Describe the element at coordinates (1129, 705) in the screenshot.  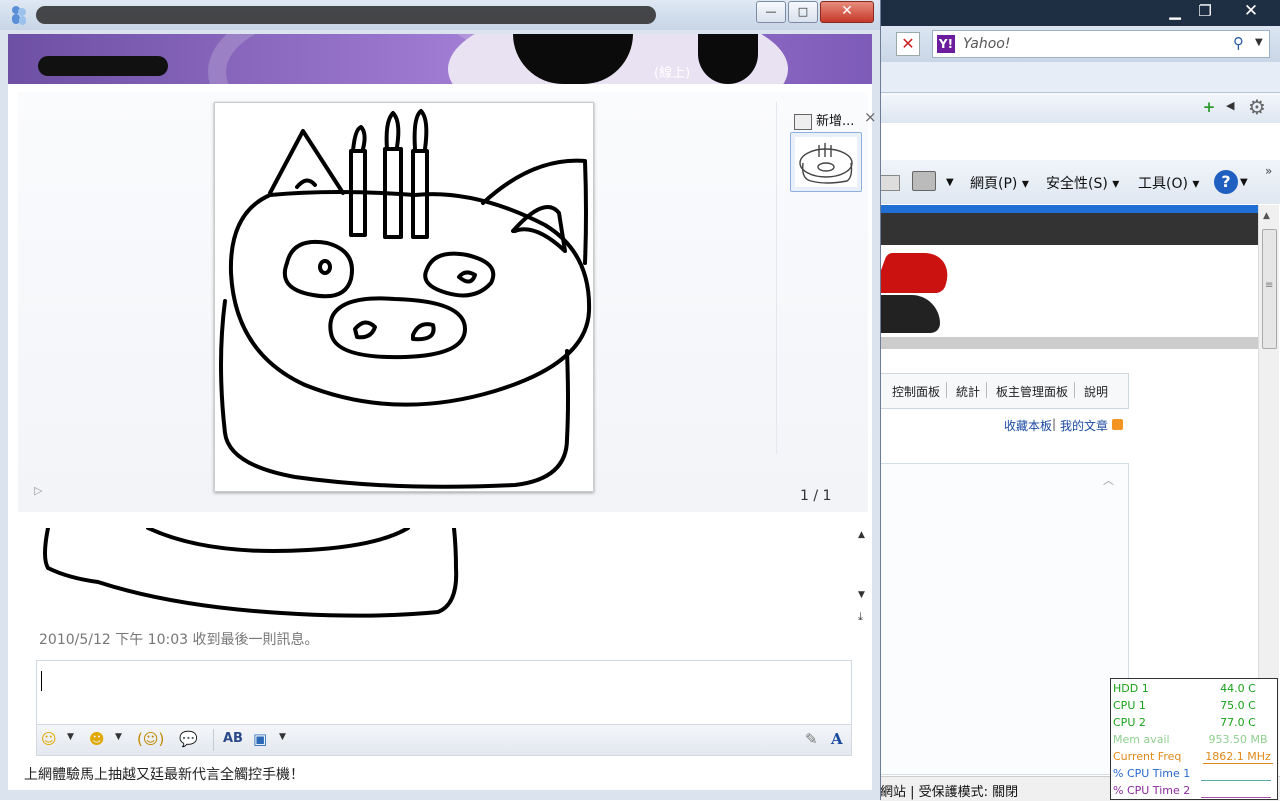
I see `gadget-label: CPU 1` at that location.